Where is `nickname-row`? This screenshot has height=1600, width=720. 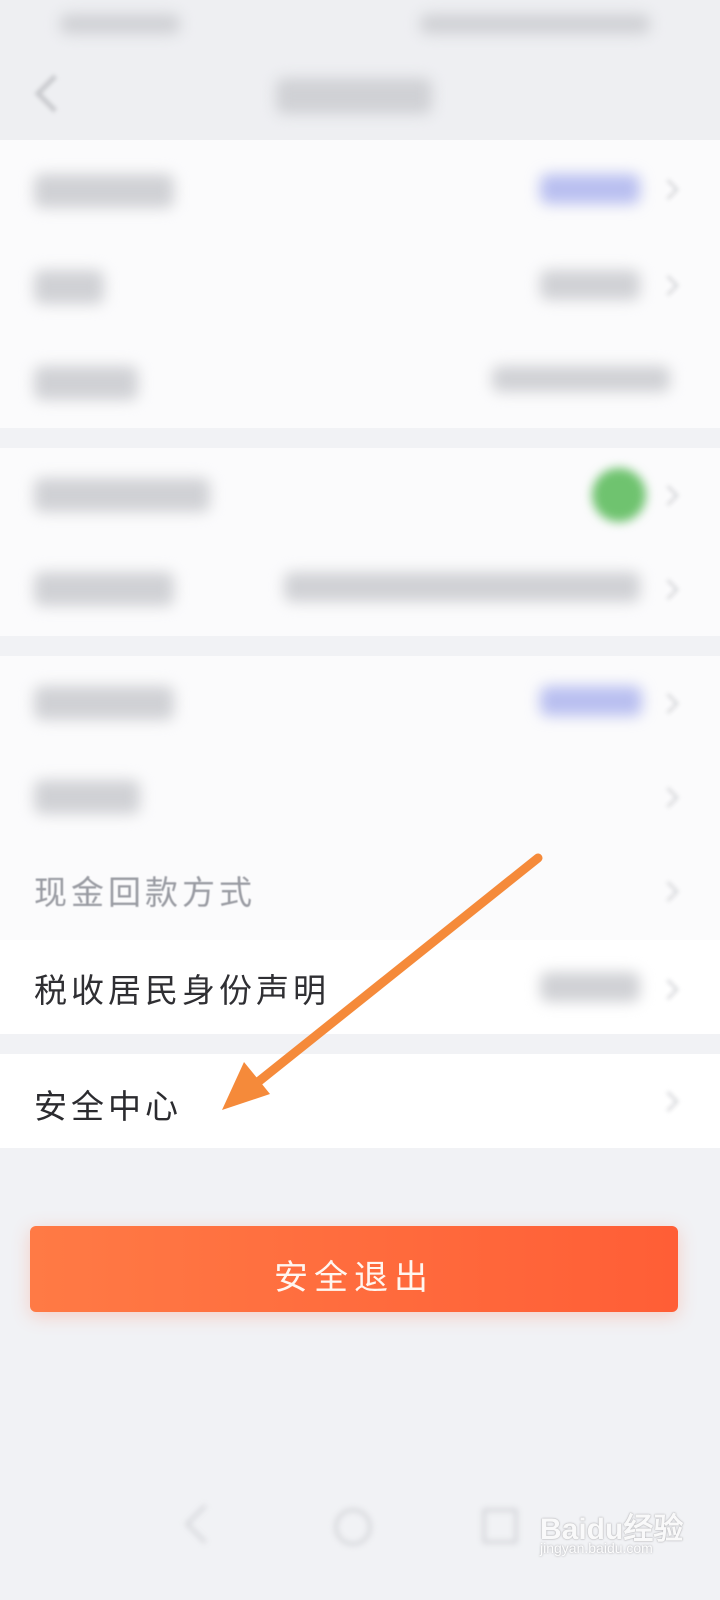 nickname-row is located at coordinates (360, 284).